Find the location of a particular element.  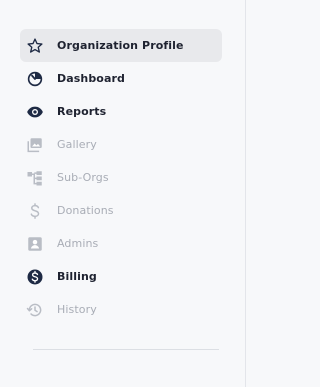

sidebar-item-organization-profile: Organization Profile is located at coordinates (121, 45).